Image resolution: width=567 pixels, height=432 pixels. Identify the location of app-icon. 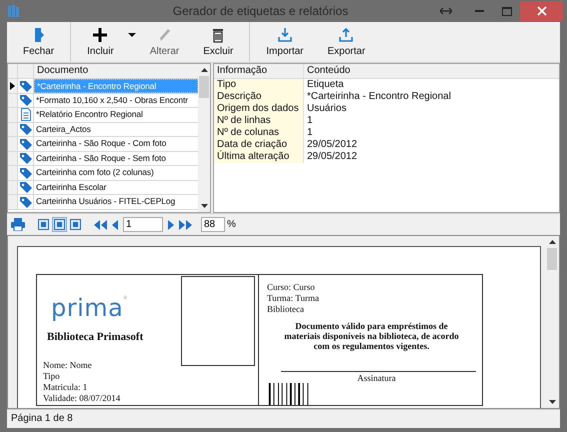
(14, 11).